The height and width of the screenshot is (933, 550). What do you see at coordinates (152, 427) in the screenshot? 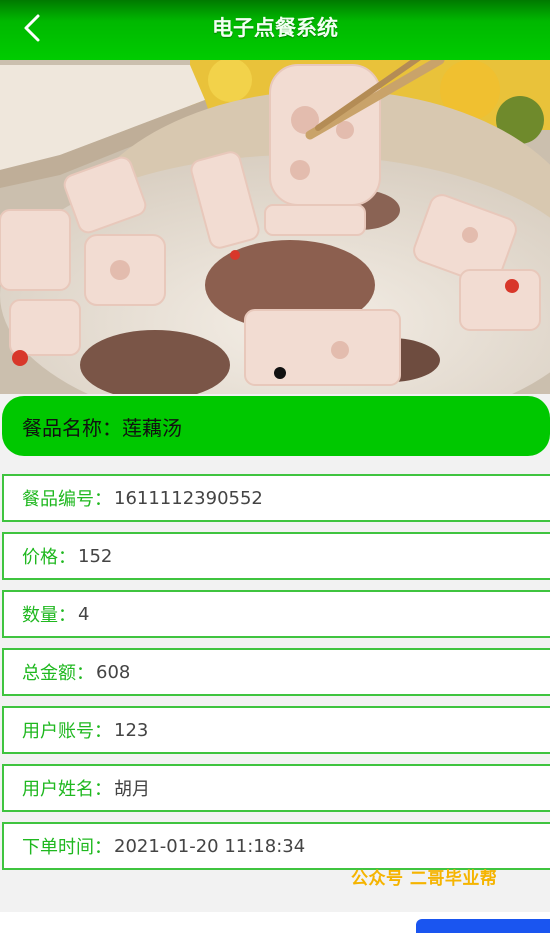
I see `dish-name-value: 莲藕汤` at bounding box center [152, 427].